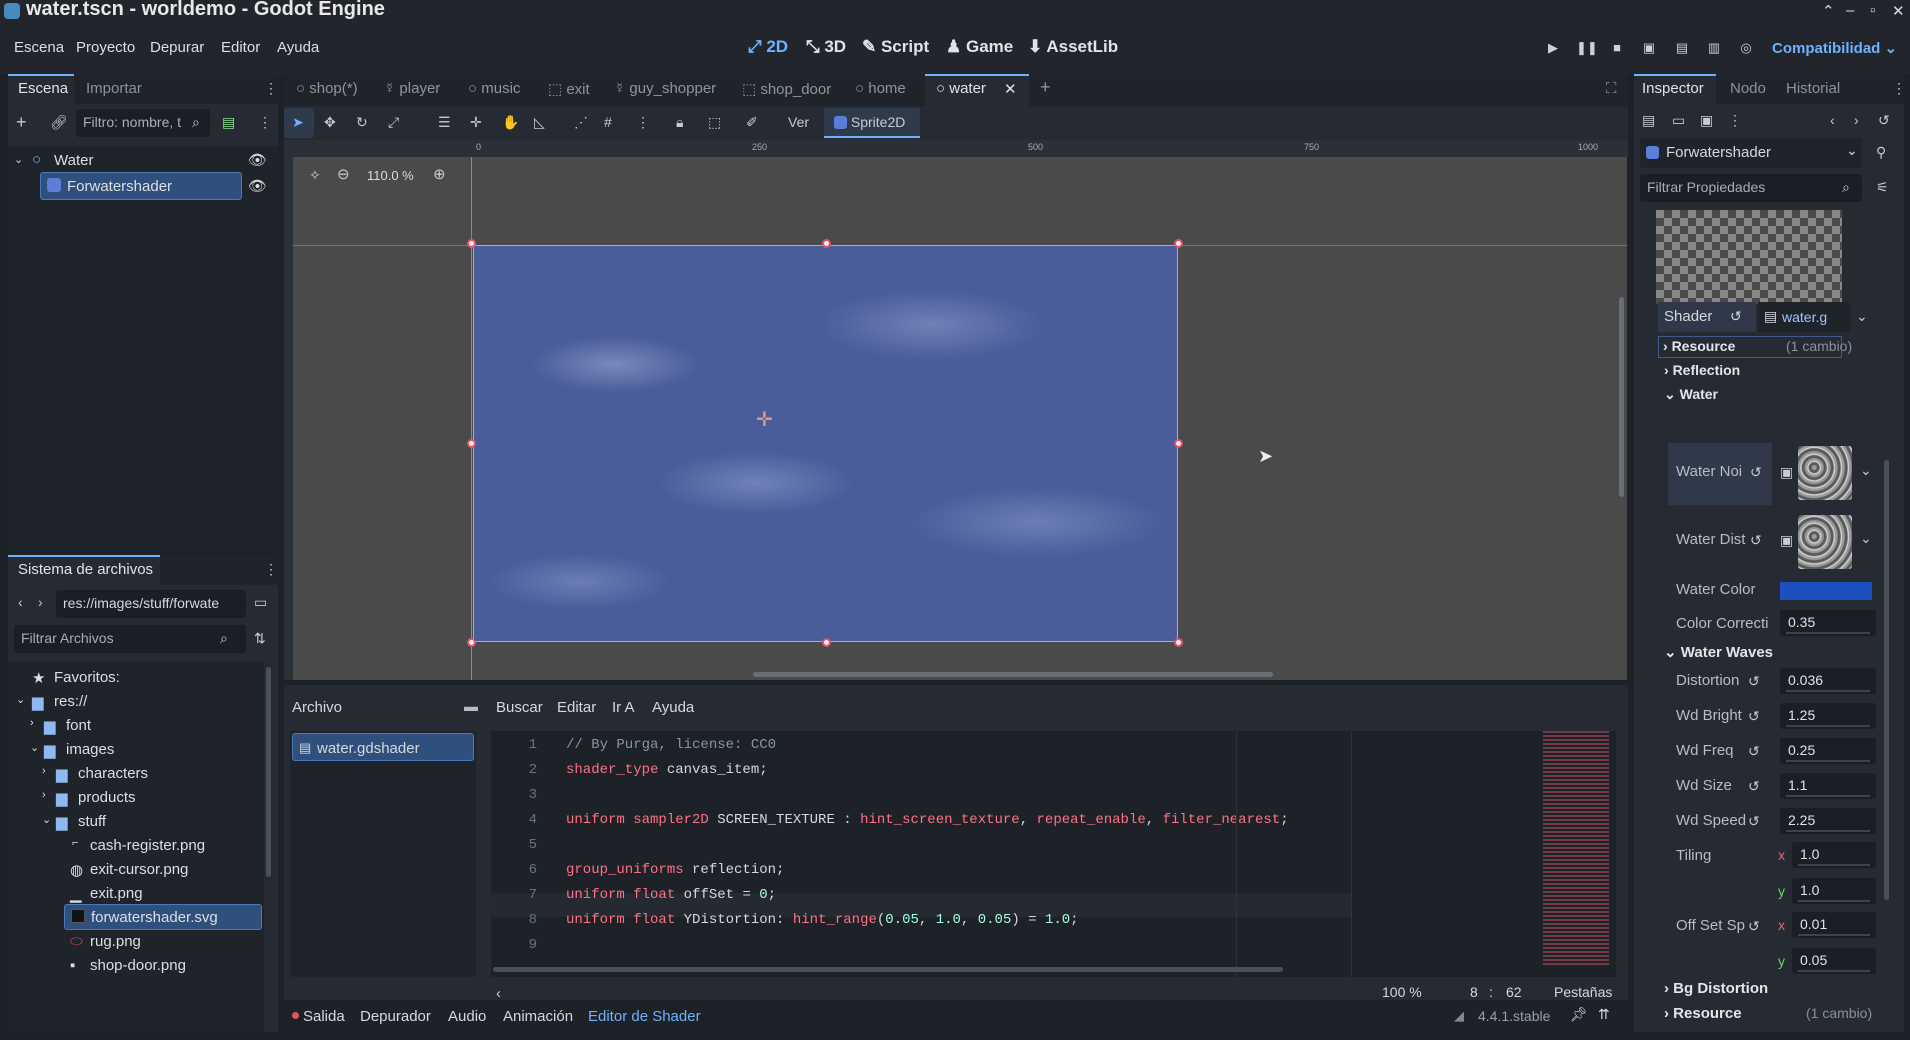 The image size is (1910, 1040). What do you see at coordinates (20, 602) in the screenshot?
I see `back-icon: ‹` at bounding box center [20, 602].